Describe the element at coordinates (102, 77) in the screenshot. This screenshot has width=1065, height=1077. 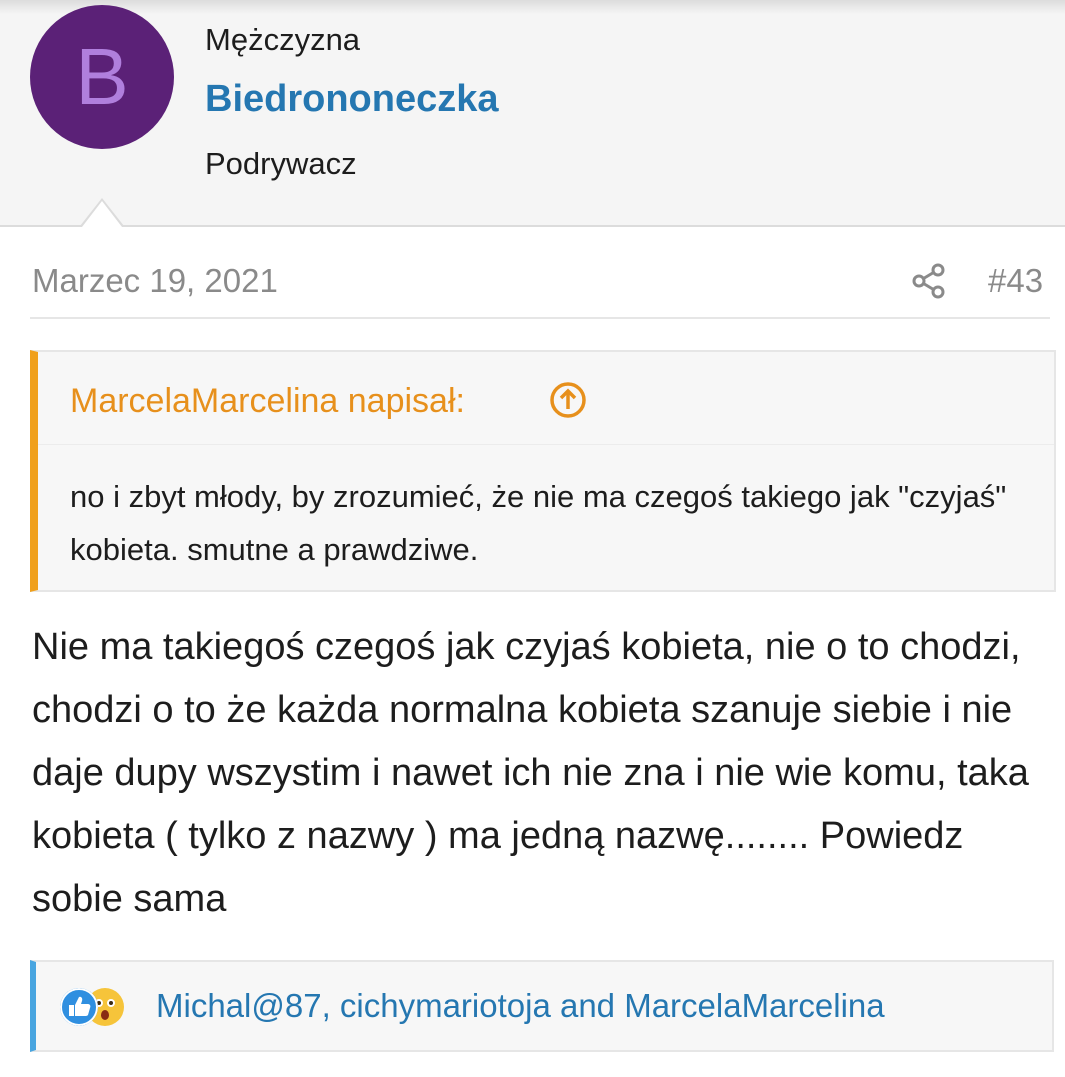
I see `avatar: B` at that location.